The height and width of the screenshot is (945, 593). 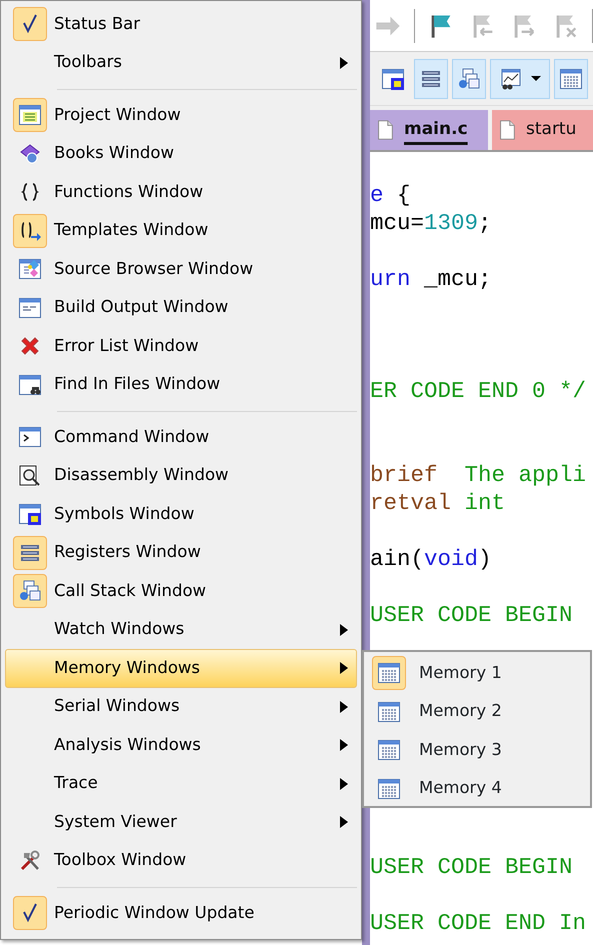 What do you see at coordinates (181, 153) in the screenshot?
I see `menu-item: Books Window` at bounding box center [181, 153].